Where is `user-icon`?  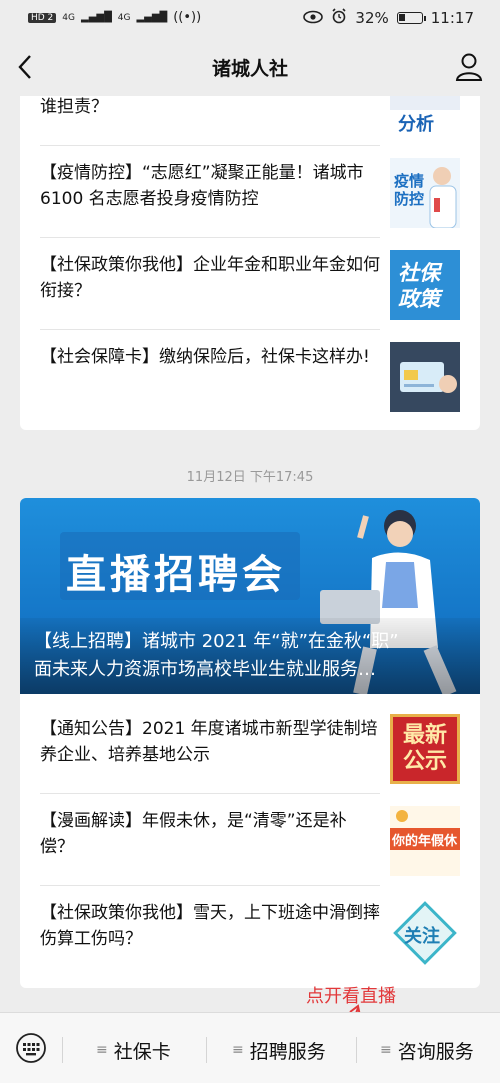
user-icon is located at coordinates (469, 67).